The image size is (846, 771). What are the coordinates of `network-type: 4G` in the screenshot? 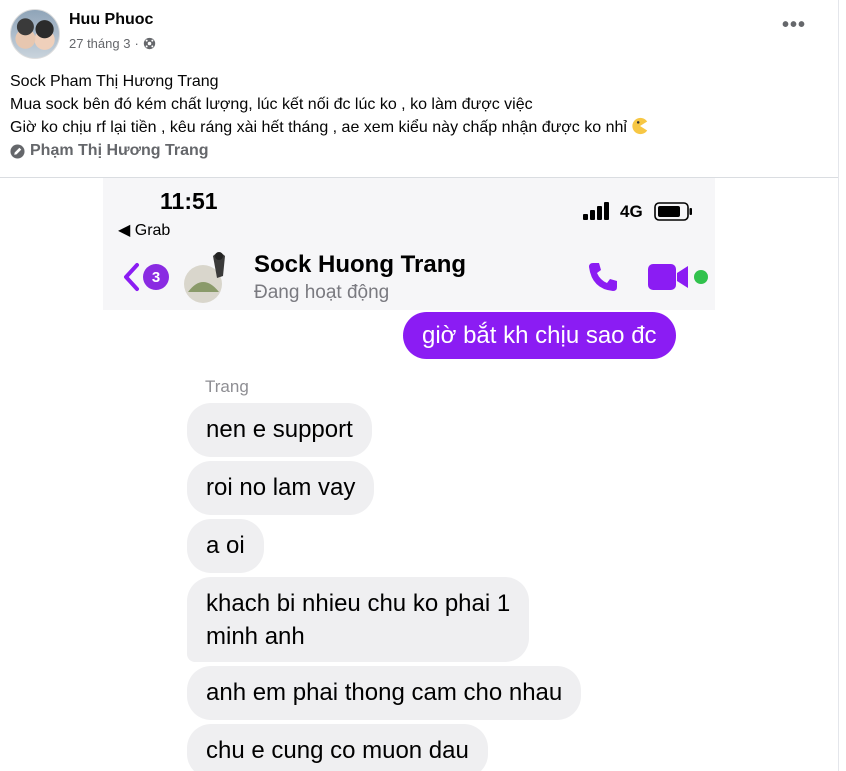 It's located at (631, 211).